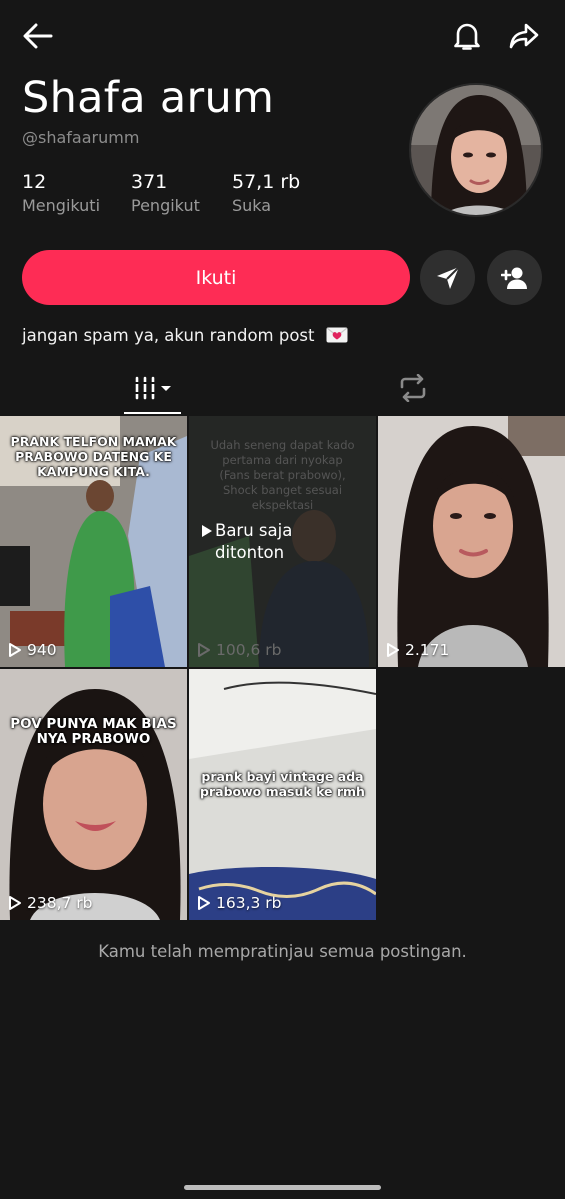  What do you see at coordinates (149, 182) in the screenshot?
I see `stat-followers-value: 371` at bounding box center [149, 182].